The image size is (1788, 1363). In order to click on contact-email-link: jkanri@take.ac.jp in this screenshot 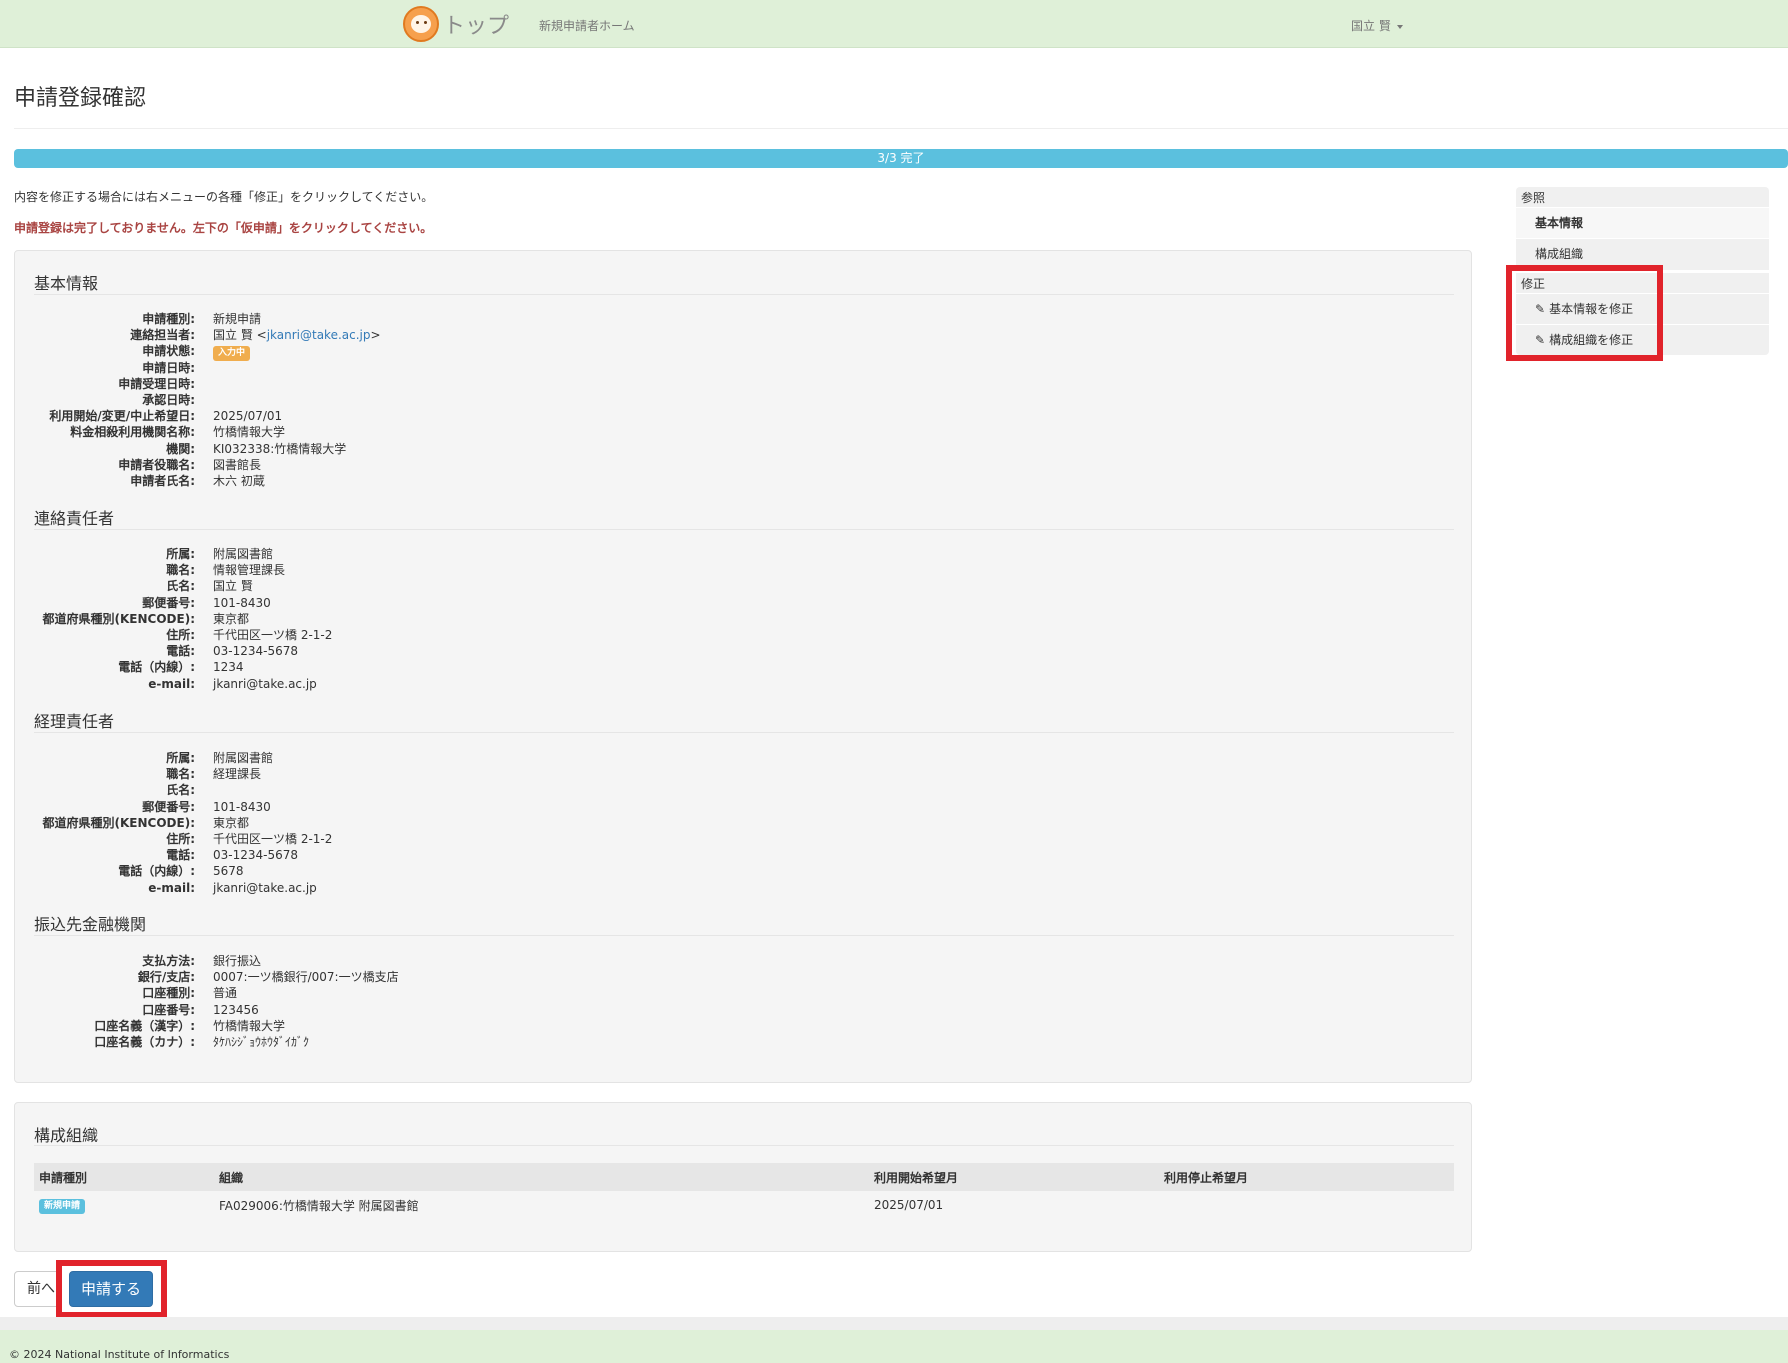, I will do `click(319, 335)`.